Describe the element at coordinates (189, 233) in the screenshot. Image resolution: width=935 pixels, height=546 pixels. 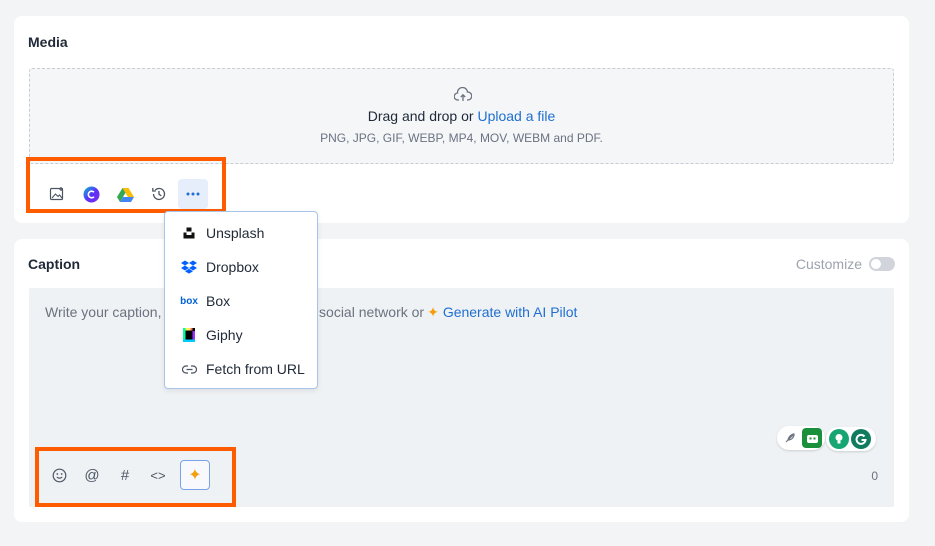
I see `unsplash-icon` at that location.